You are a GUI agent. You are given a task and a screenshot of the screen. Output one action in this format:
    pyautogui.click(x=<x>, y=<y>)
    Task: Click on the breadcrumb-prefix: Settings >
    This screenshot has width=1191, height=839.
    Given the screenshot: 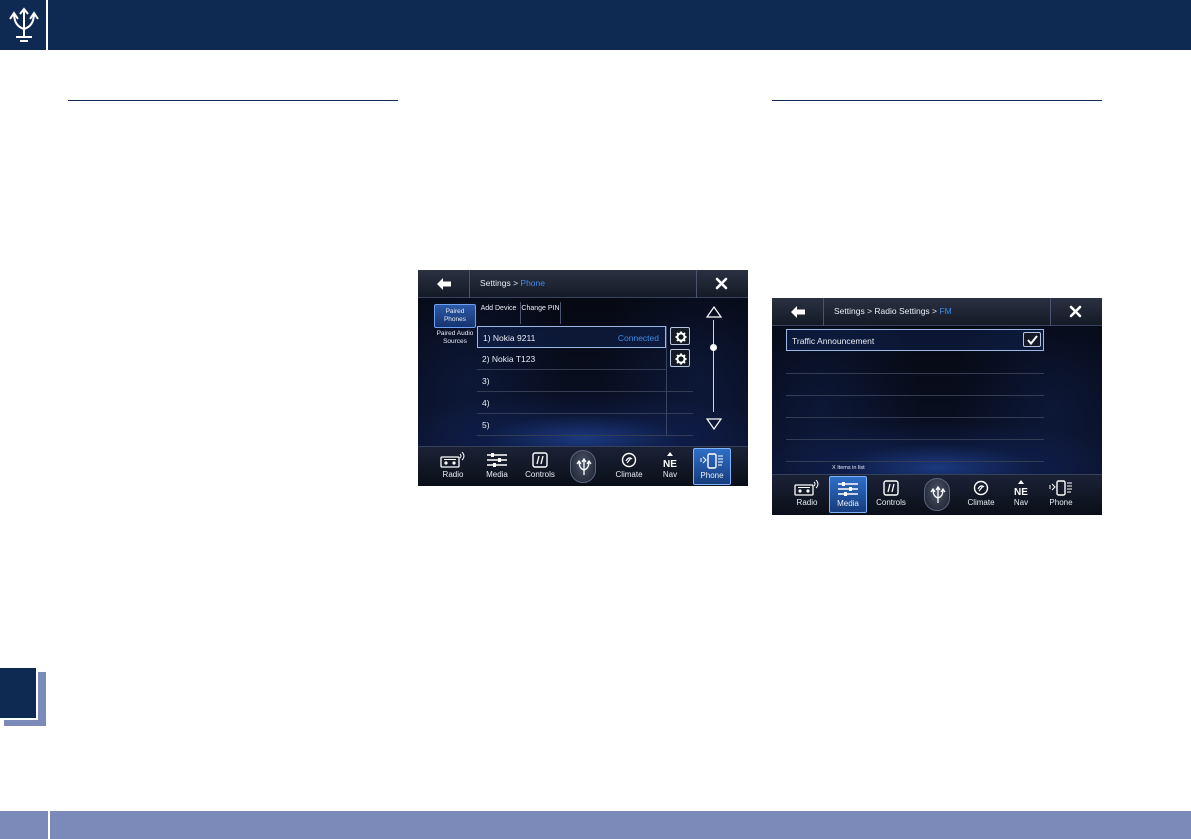 What is the action you would take?
    pyautogui.click(x=500, y=283)
    